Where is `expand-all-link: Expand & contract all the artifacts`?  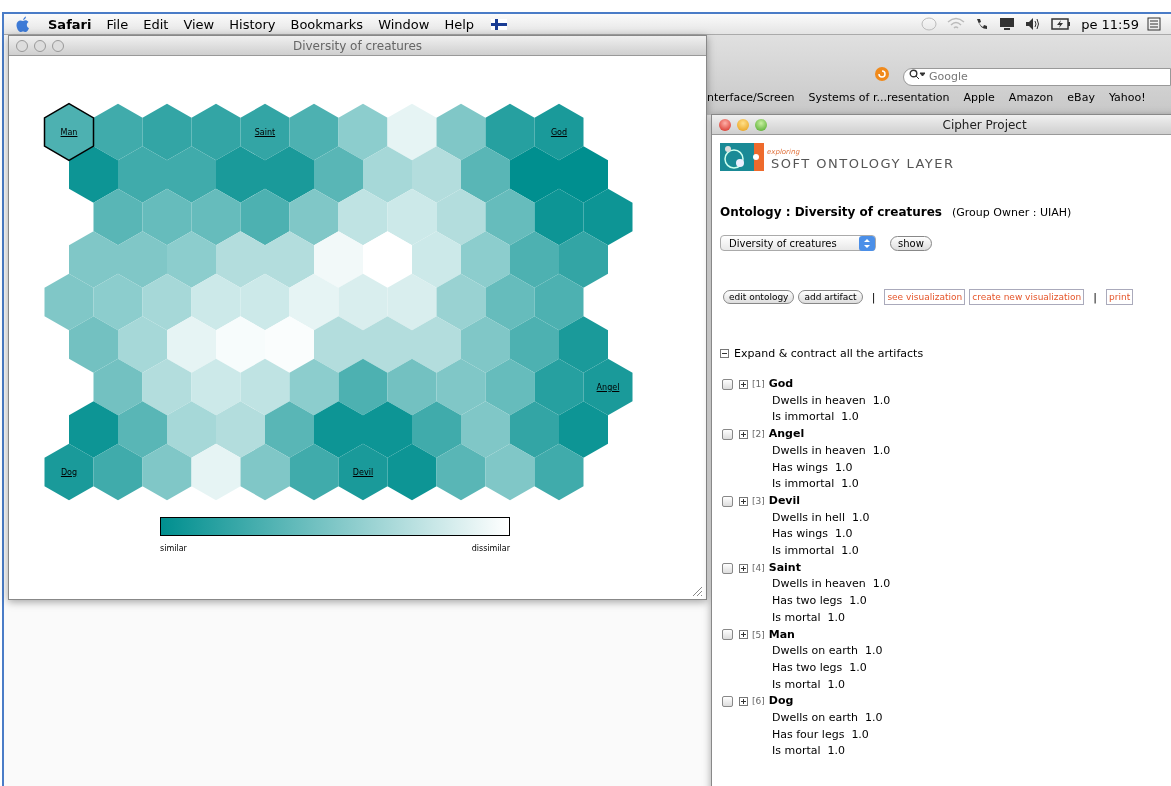 expand-all-link: Expand & contract all the artifacts is located at coordinates (829, 353).